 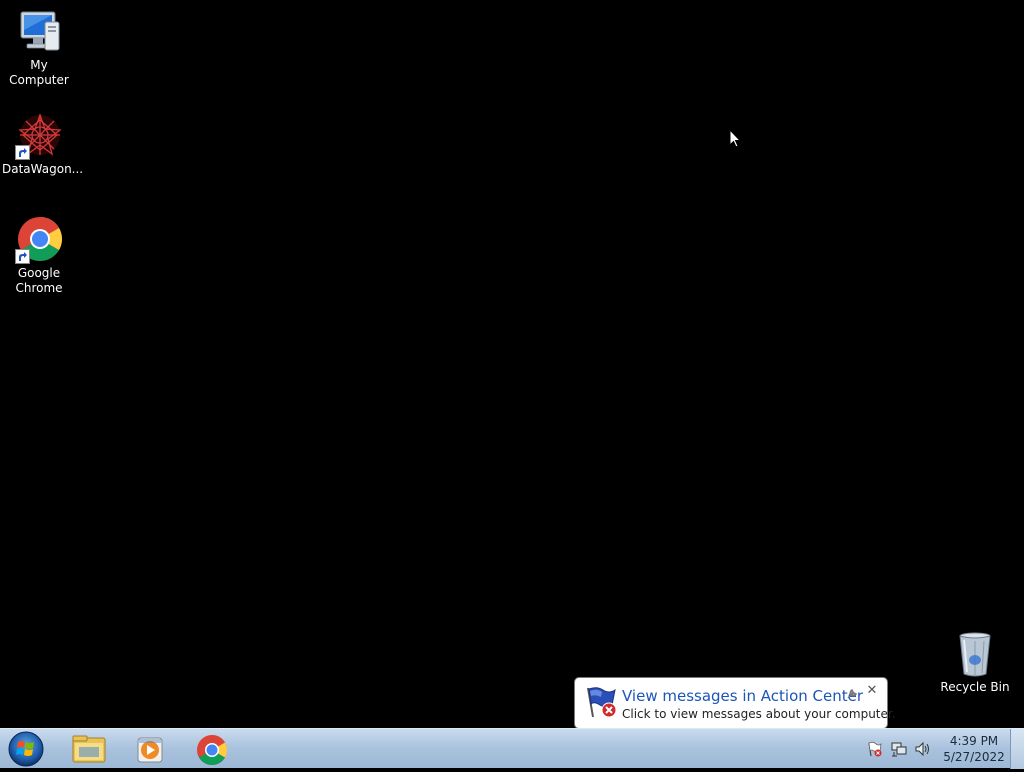 What do you see at coordinates (39, 72) in the screenshot?
I see `desktop-icon-label: My Computer` at bounding box center [39, 72].